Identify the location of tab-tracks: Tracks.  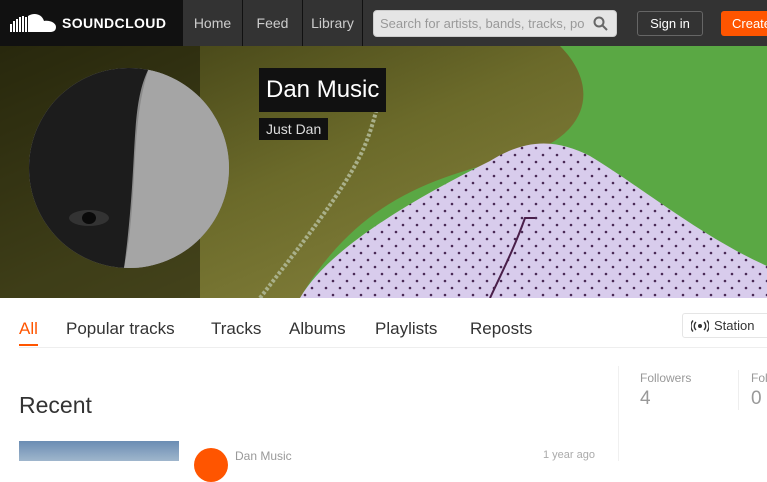
(236, 332).